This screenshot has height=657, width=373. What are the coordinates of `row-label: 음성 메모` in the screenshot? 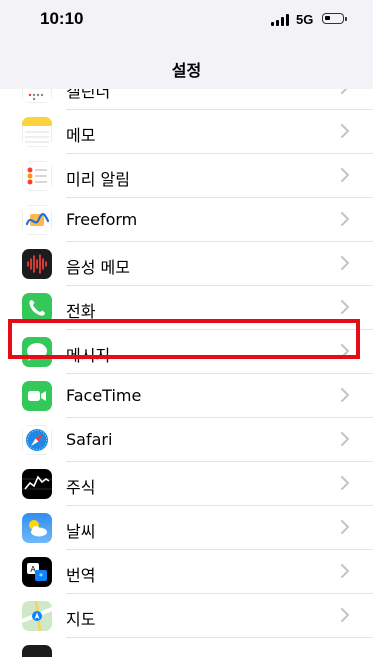 It's located at (98, 267).